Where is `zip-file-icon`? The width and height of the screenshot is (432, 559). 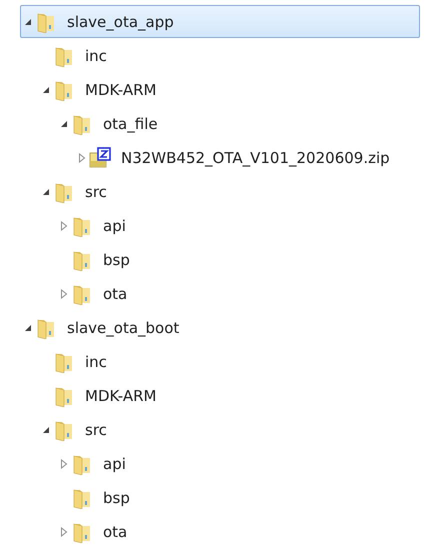
zip-file-icon is located at coordinates (101, 157).